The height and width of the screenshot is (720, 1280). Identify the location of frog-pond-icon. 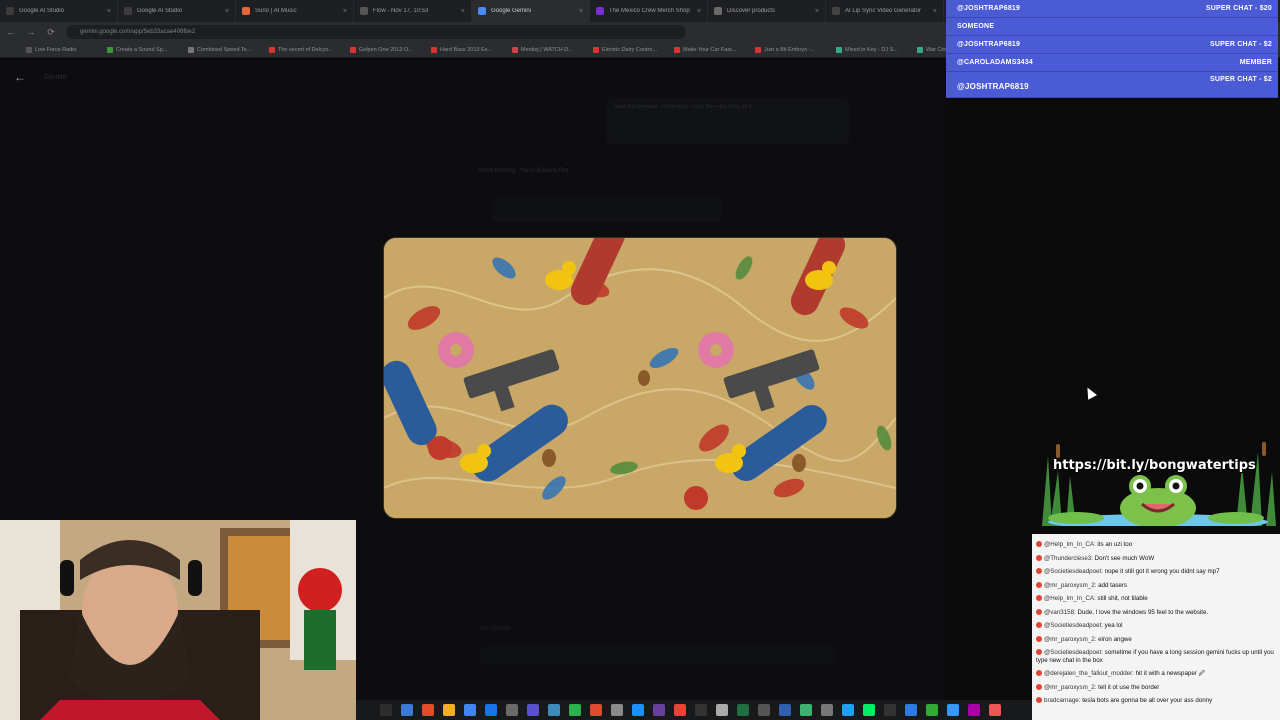
(1159, 486).